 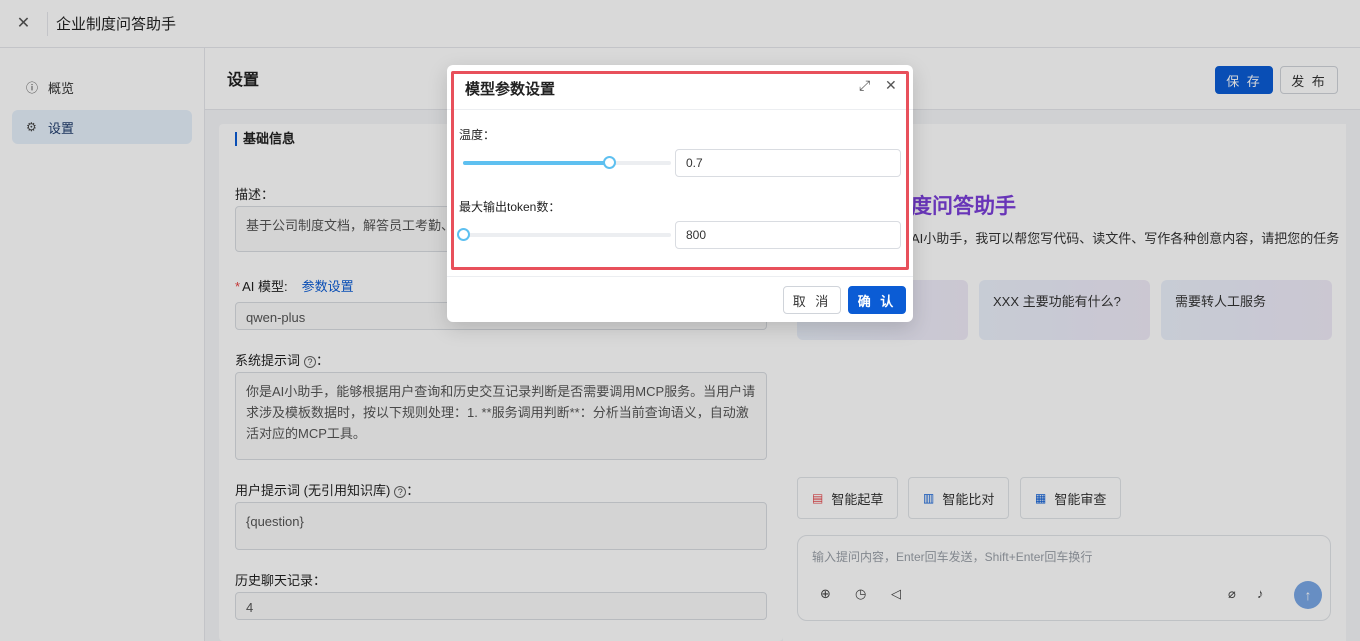 I want to click on temperature-slider, so click(x=567, y=162).